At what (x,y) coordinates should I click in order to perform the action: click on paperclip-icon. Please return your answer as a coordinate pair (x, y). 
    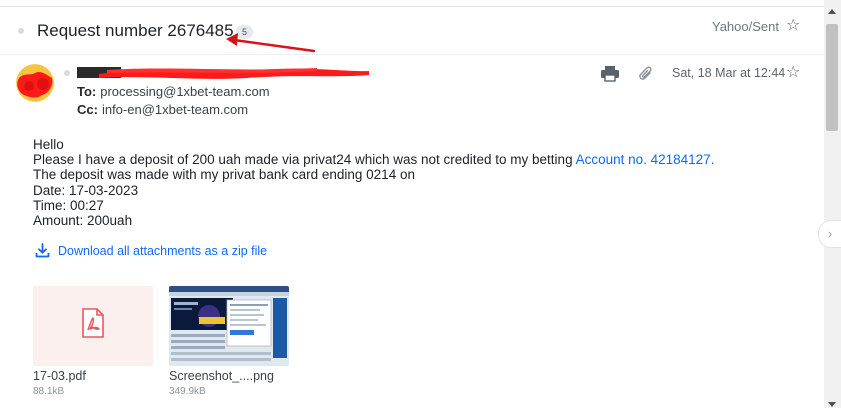
    Looking at the image, I should click on (646, 74).